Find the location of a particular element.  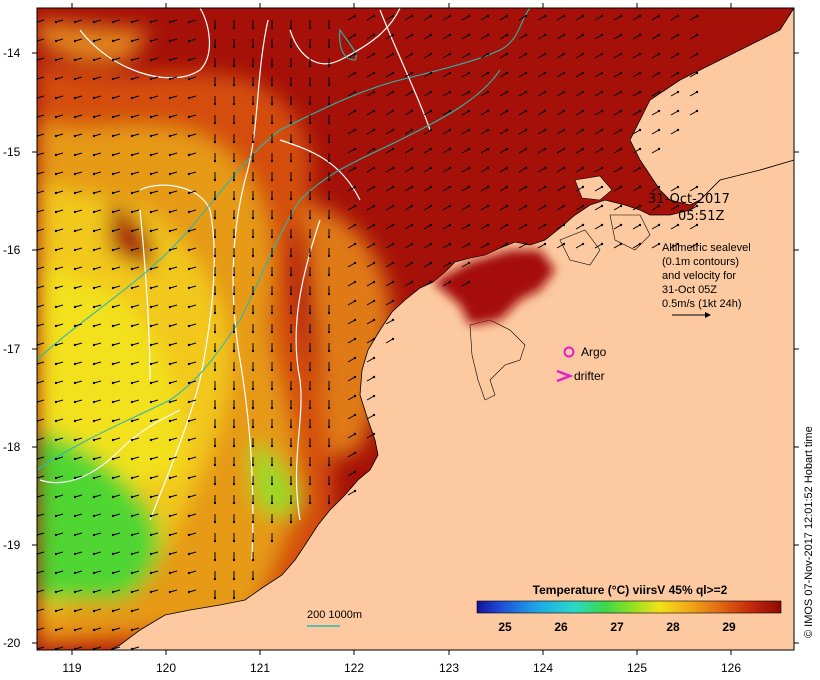

lon-tick: 124 is located at coordinates (543, 668).